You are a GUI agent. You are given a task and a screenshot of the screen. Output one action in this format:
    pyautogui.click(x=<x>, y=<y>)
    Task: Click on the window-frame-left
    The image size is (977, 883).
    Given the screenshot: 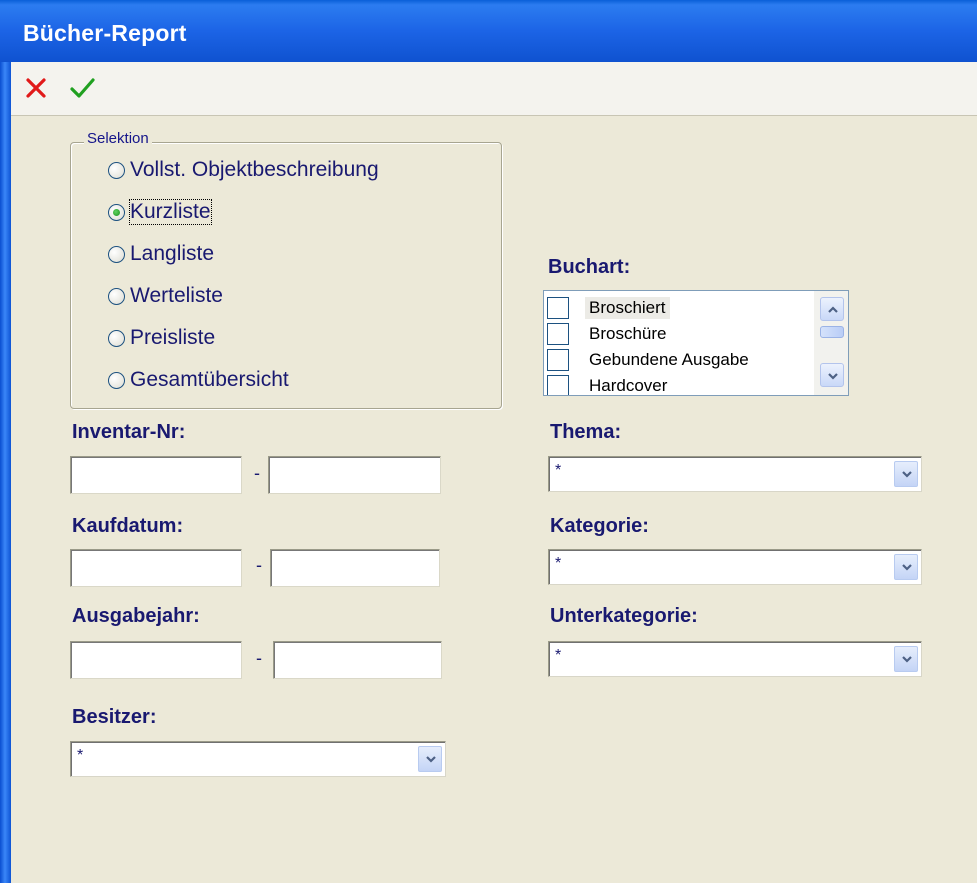 What is the action you would take?
    pyautogui.click(x=5, y=472)
    